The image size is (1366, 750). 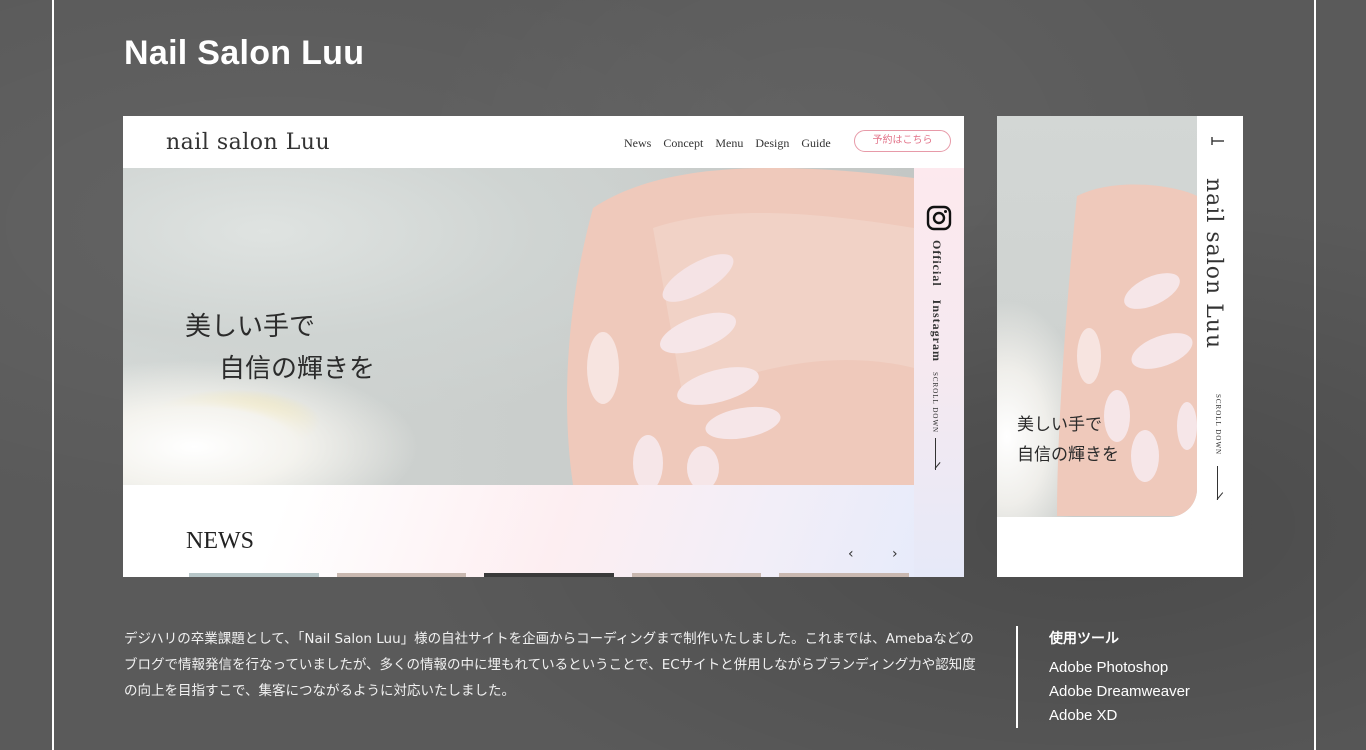 I want to click on mobile-logo: nail salon Luu, so click(x=1213, y=263).